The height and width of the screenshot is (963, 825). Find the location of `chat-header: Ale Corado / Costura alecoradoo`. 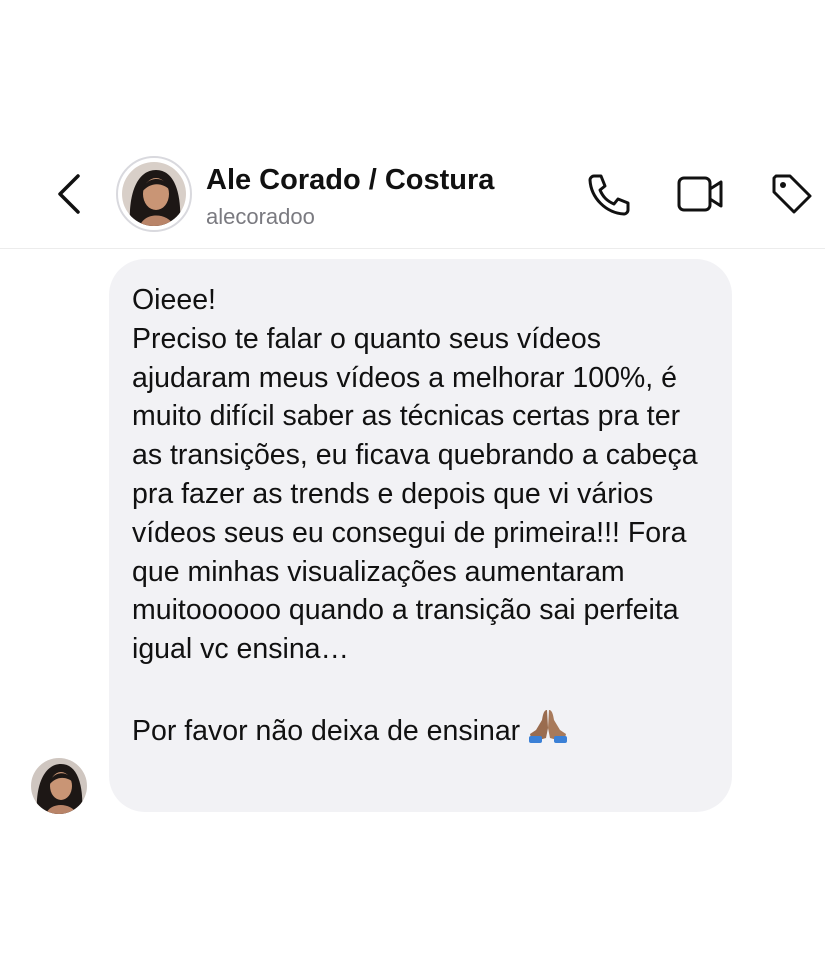

chat-header: Ale Corado / Costura alecoradoo is located at coordinates (412, 194).